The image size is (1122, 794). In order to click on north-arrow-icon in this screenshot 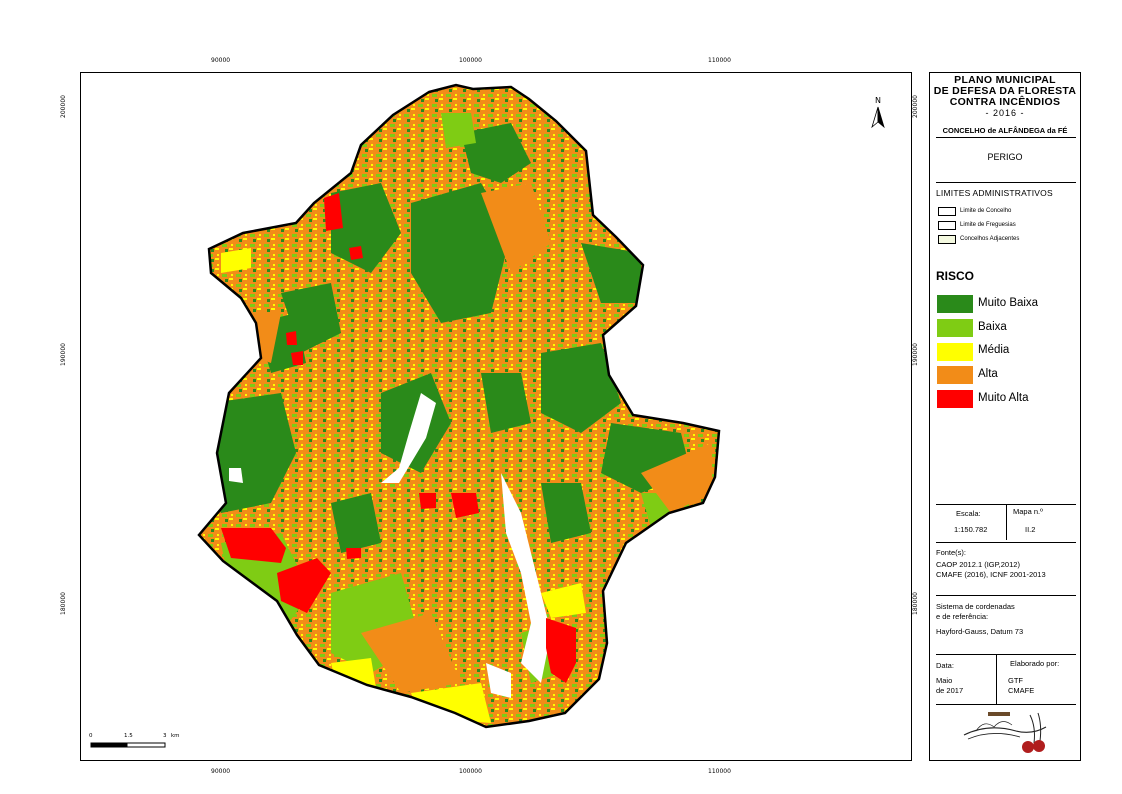, I will do `click(878, 117)`.